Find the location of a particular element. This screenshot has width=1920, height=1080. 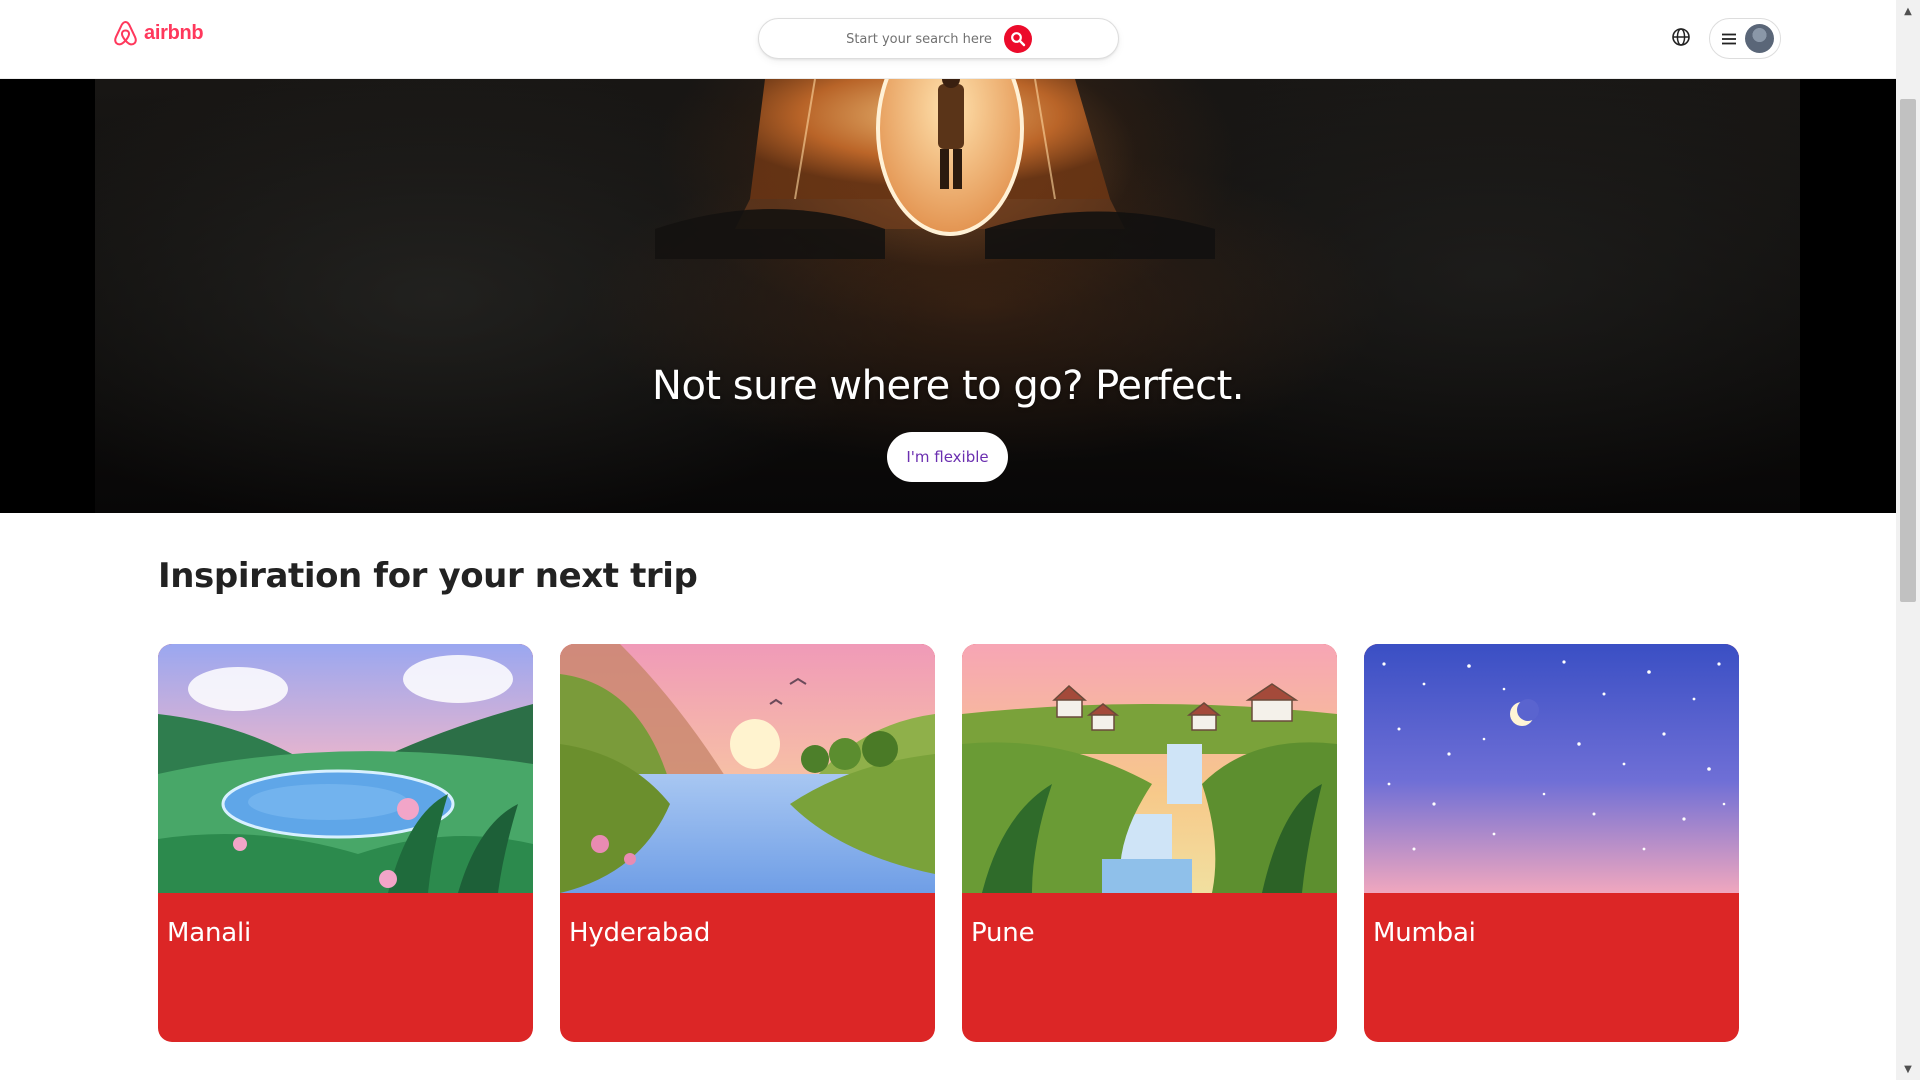

destination-card-pune: Pune is located at coordinates (1149, 843).